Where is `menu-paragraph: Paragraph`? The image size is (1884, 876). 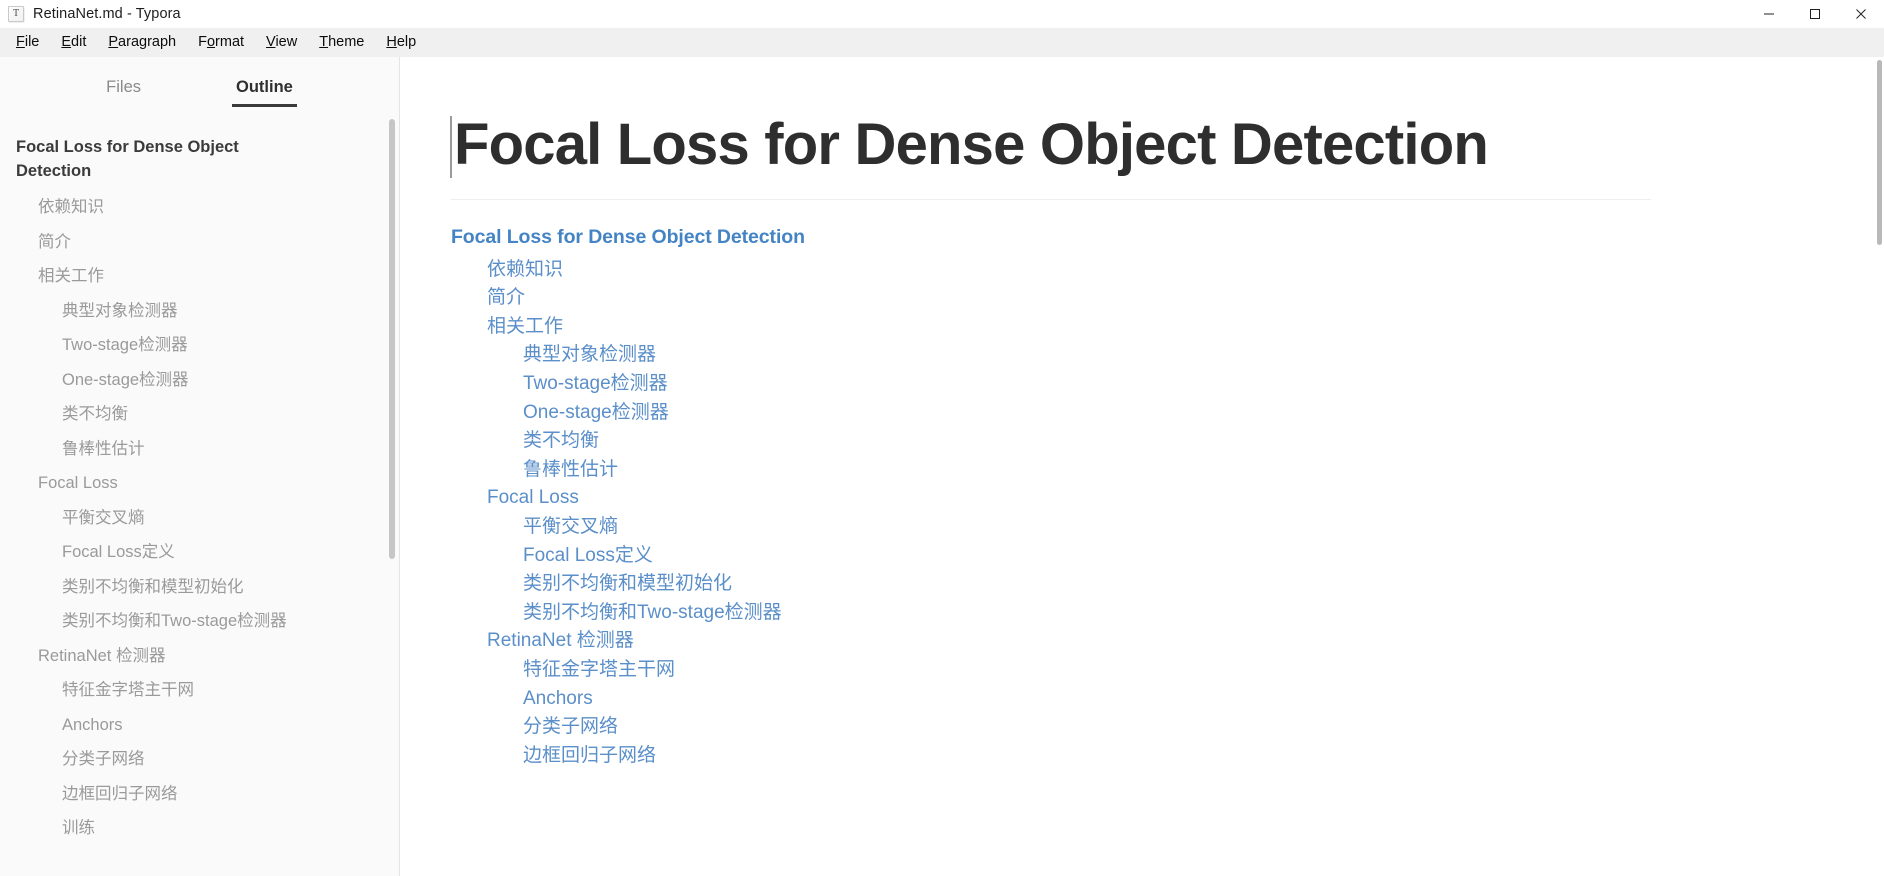 menu-paragraph: Paragraph is located at coordinates (142, 42).